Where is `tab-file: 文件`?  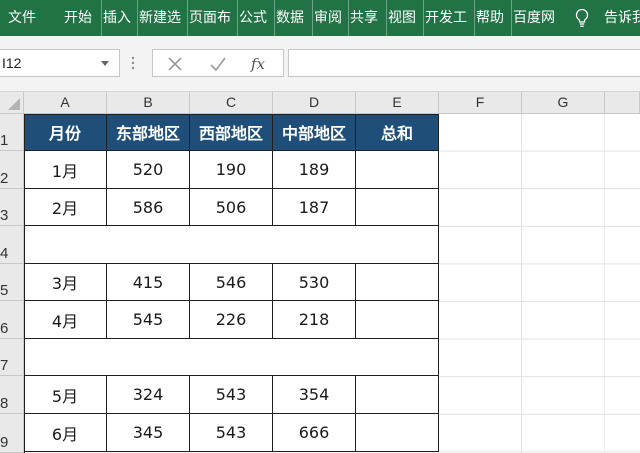 tab-file: 文件 is located at coordinates (22, 18).